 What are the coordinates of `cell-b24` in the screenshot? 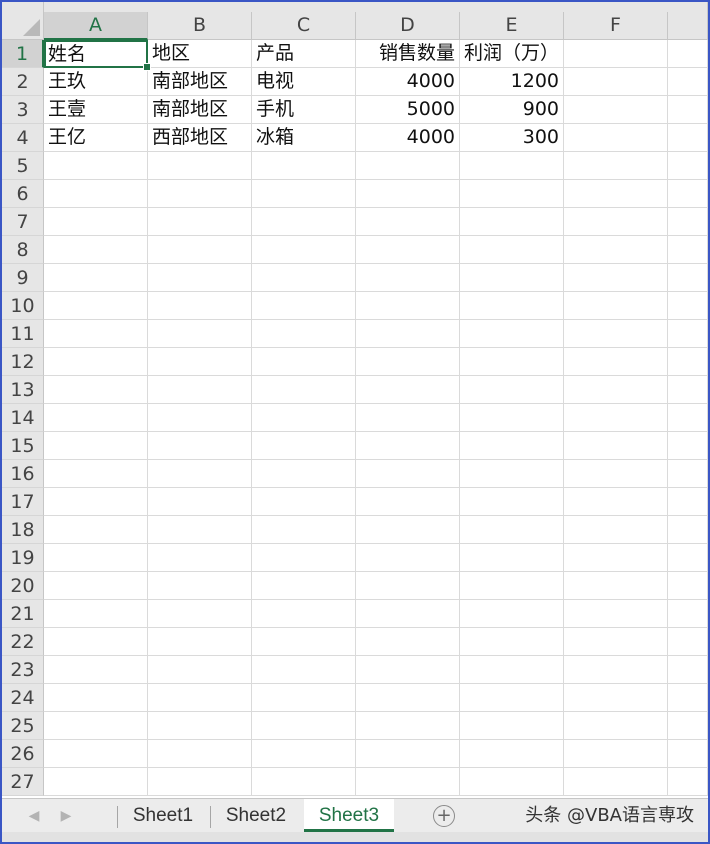 It's located at (200, 698).